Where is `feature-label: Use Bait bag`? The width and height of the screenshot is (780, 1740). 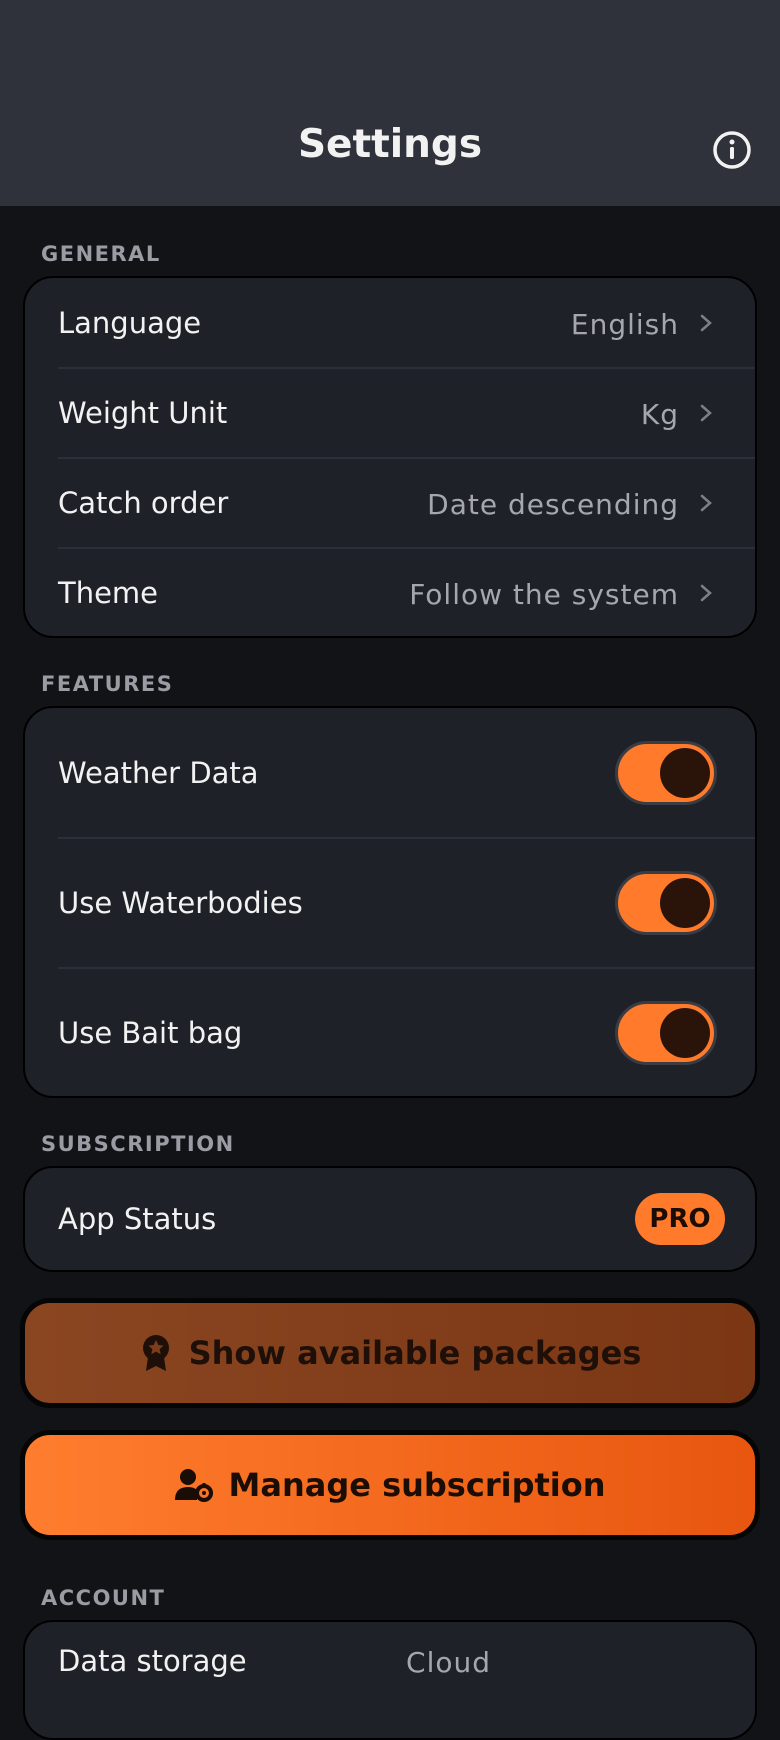 feature-label: Use Bait bag is located at coordinates (150, 1033).